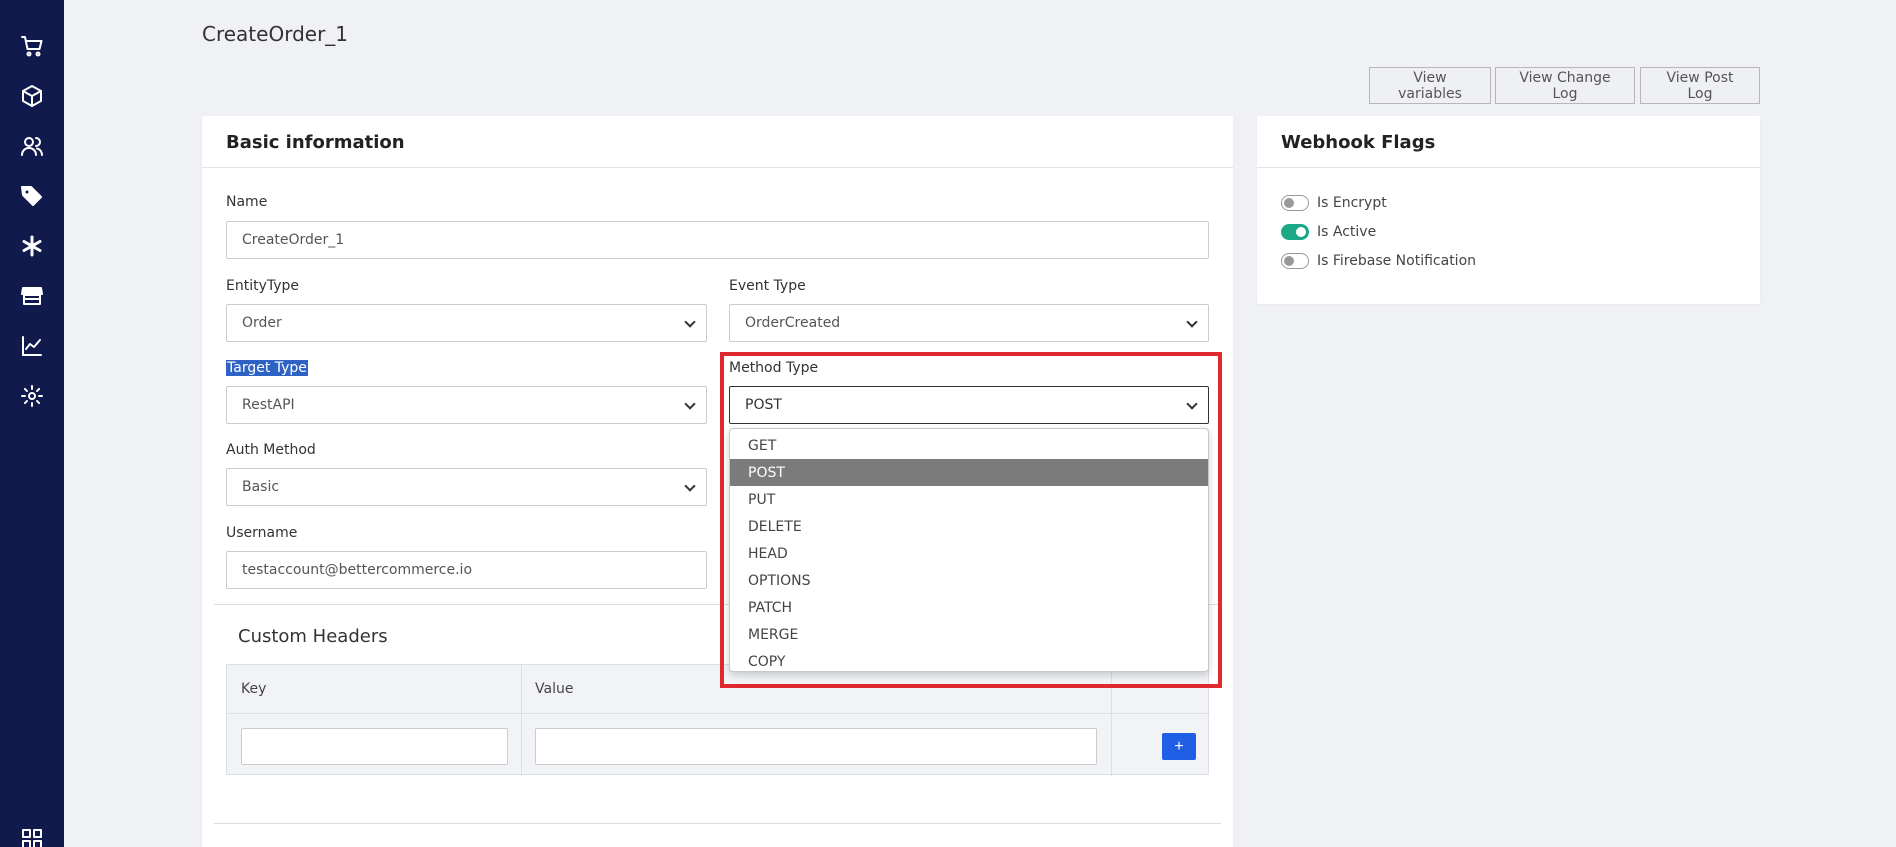 The image size is (1896, 847). Describe the element at coordinates (1352, 203) in the screenshot. I see `flag-label: Is Encrypt` at that location.